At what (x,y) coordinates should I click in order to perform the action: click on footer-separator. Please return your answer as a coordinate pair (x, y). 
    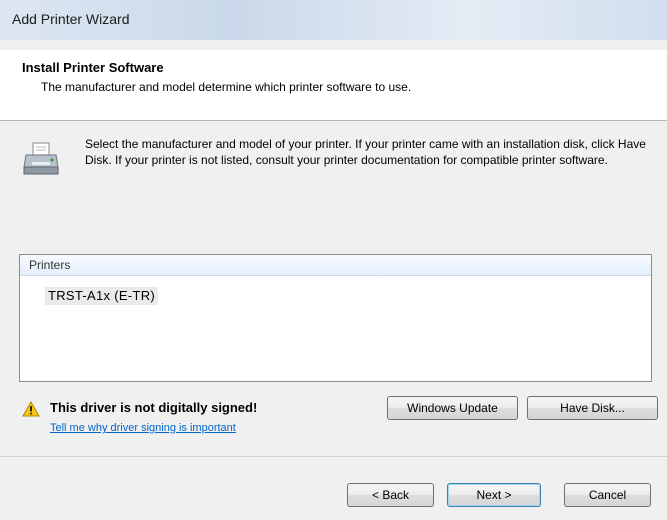
    Looking at the image, I should click on (333, 456).